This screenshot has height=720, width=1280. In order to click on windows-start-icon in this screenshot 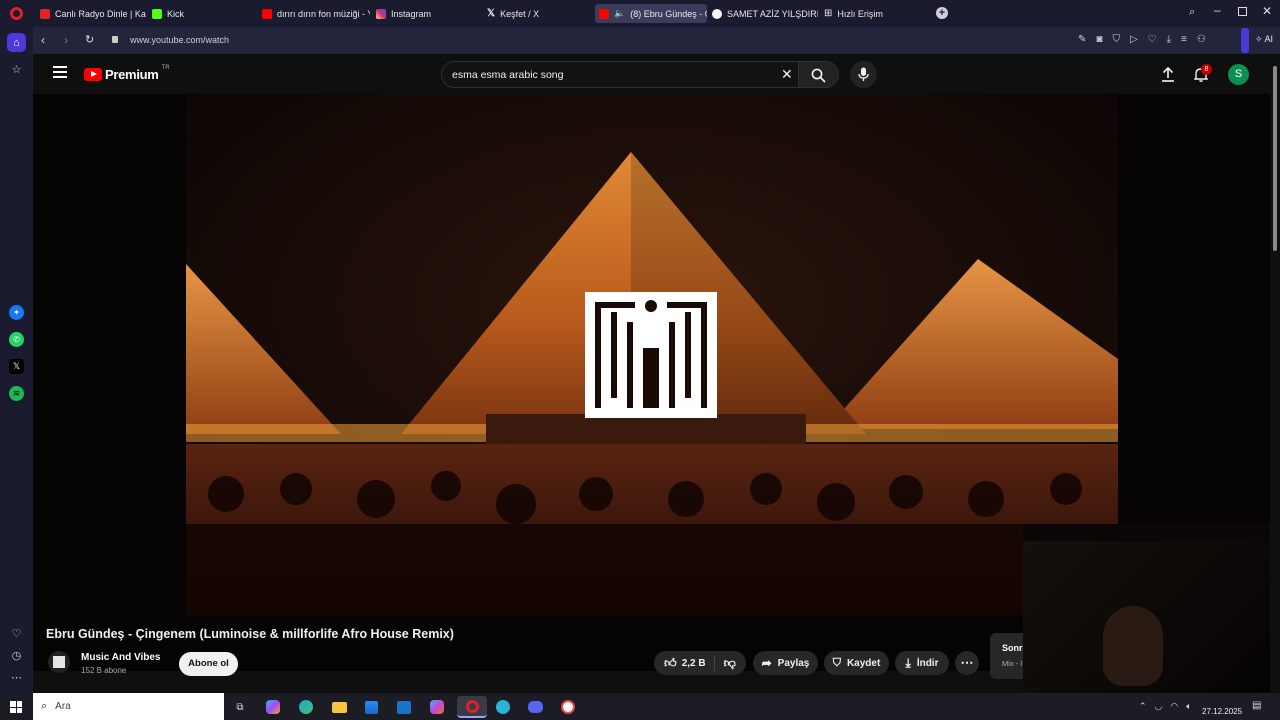, I will do `click(16, 707)`.